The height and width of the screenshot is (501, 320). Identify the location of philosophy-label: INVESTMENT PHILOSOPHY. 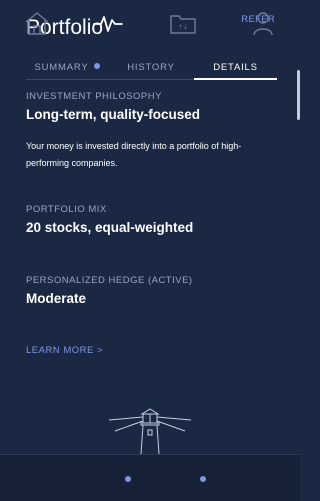
(94, 96).